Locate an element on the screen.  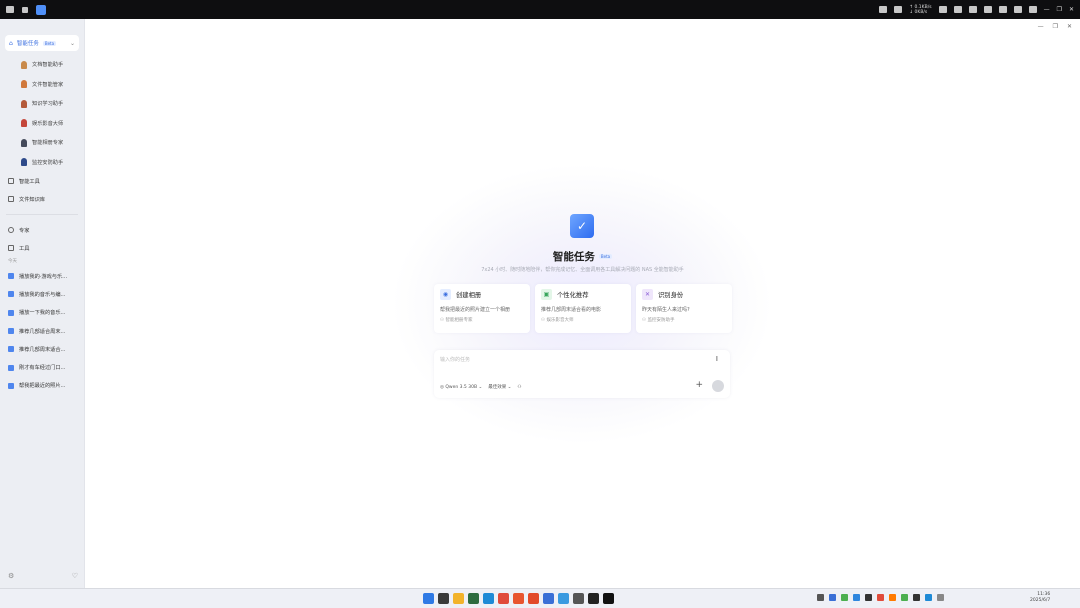
add-icon: + is located at coordinates (699, 385).